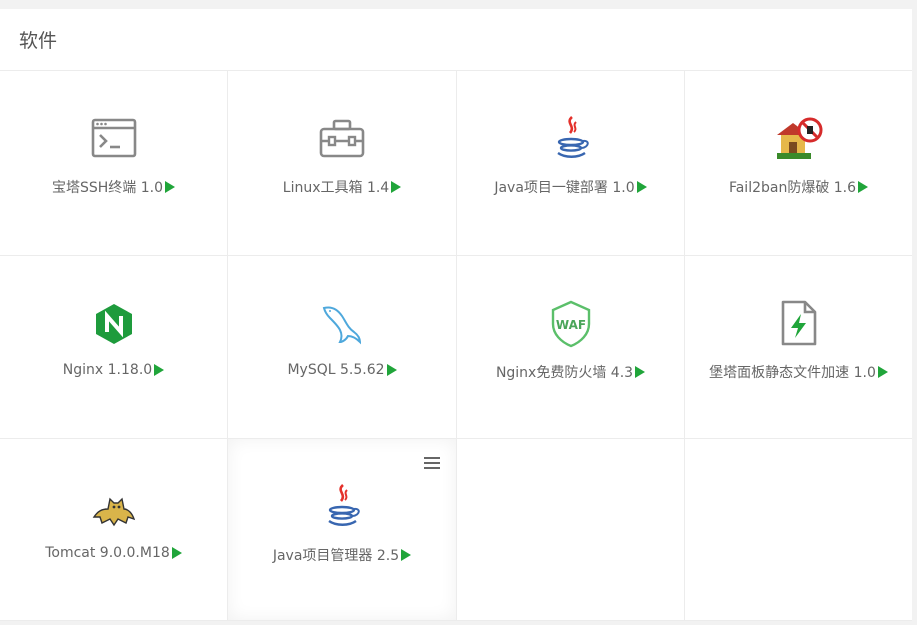 This screenshot has height=625, width=917. I want to click on app-tile-nginx-waf: WAF Nginx免费防火墙 4.3, so click(571, 347).